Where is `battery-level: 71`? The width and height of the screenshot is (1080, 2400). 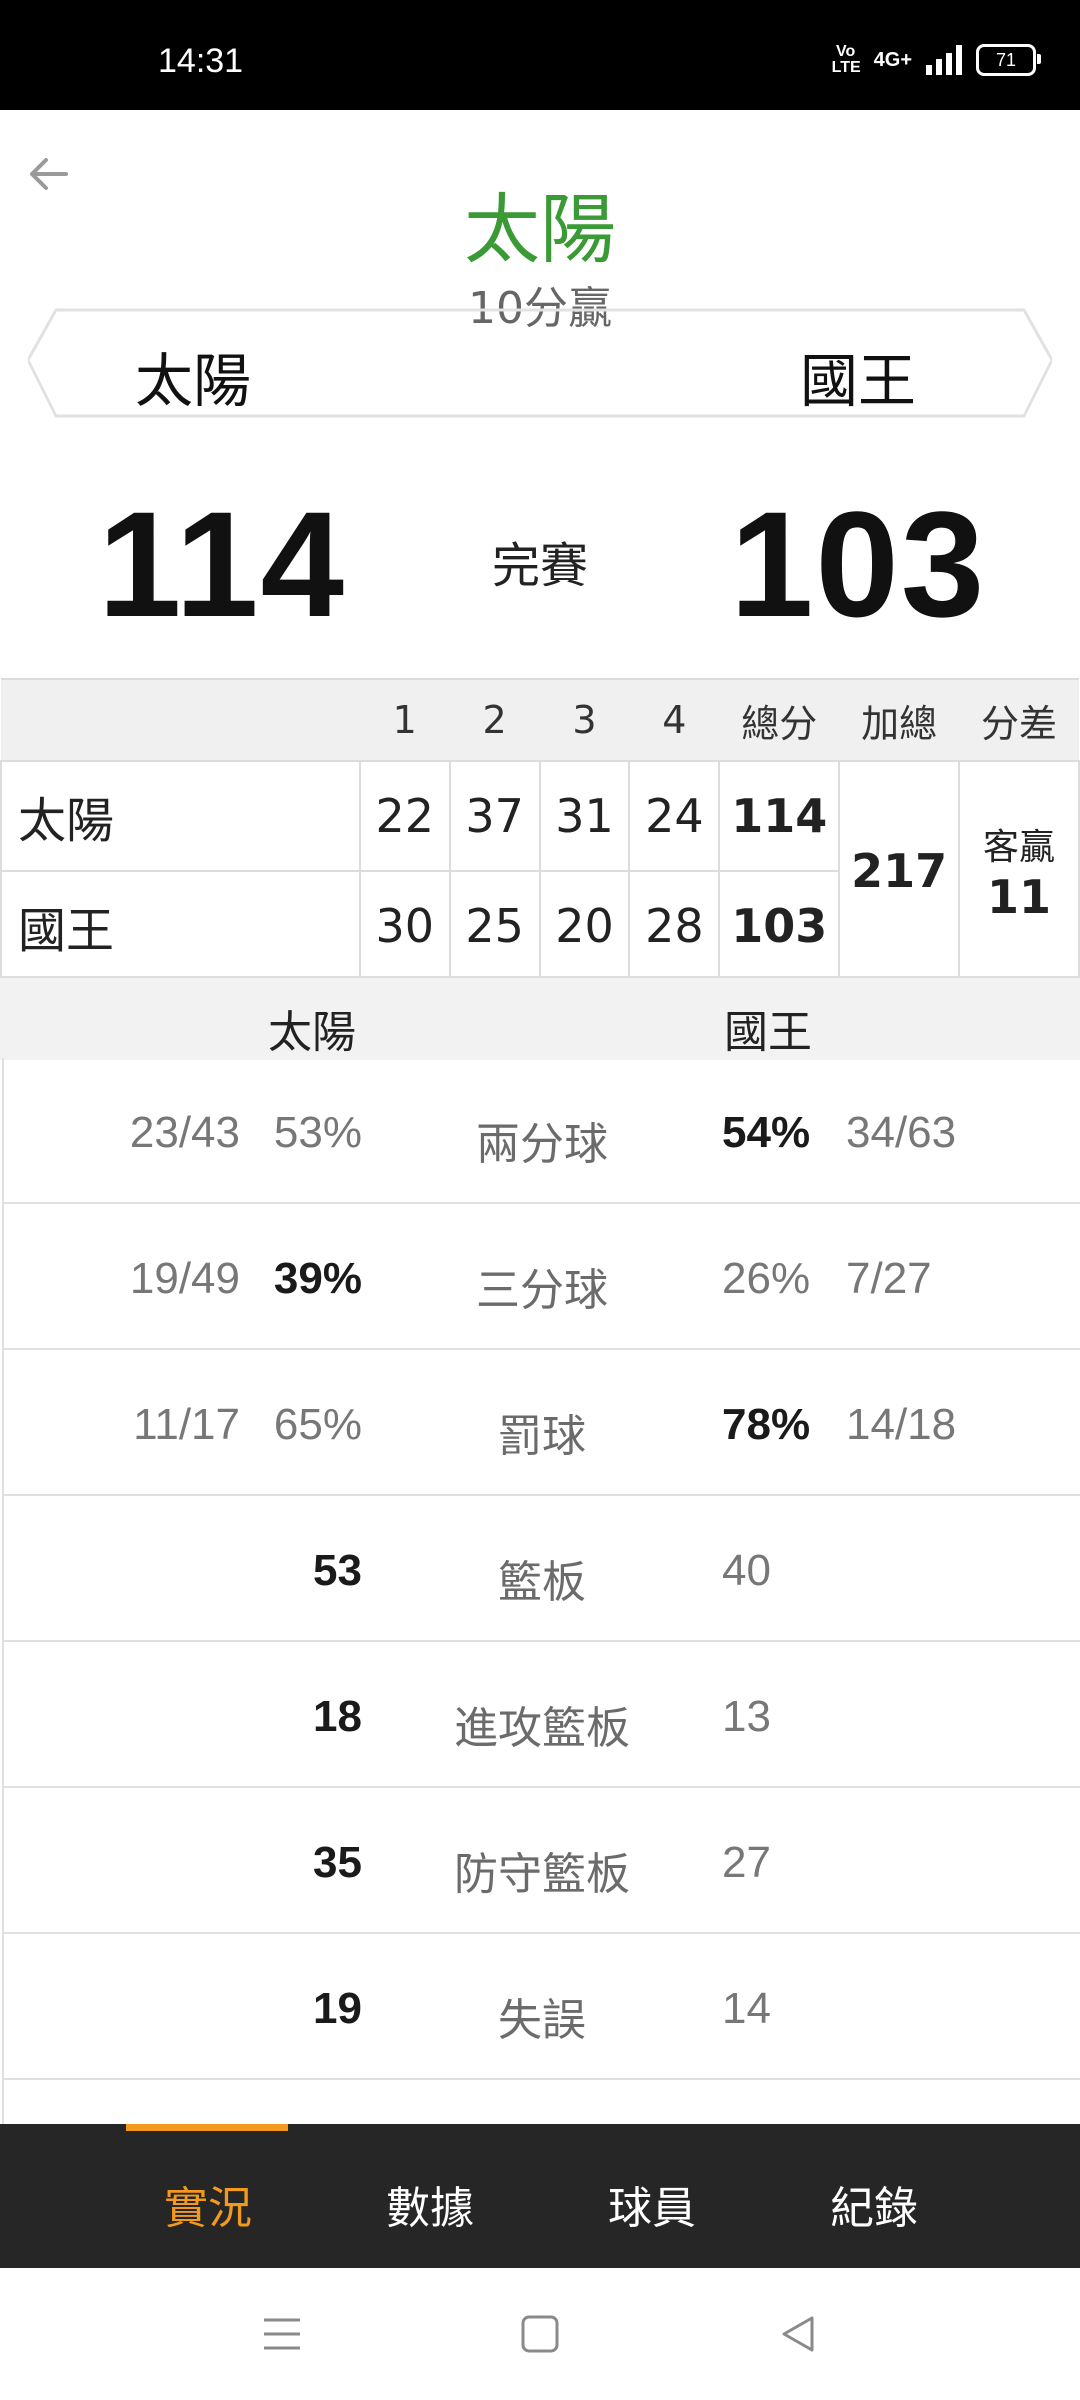
battery-level: 71 is located at coordinates (1006, 59).